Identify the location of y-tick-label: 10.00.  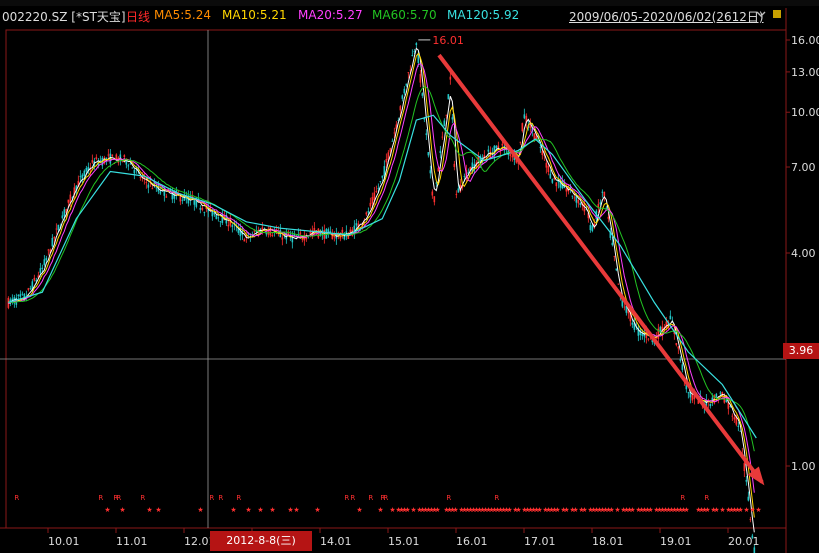
(805, 112).